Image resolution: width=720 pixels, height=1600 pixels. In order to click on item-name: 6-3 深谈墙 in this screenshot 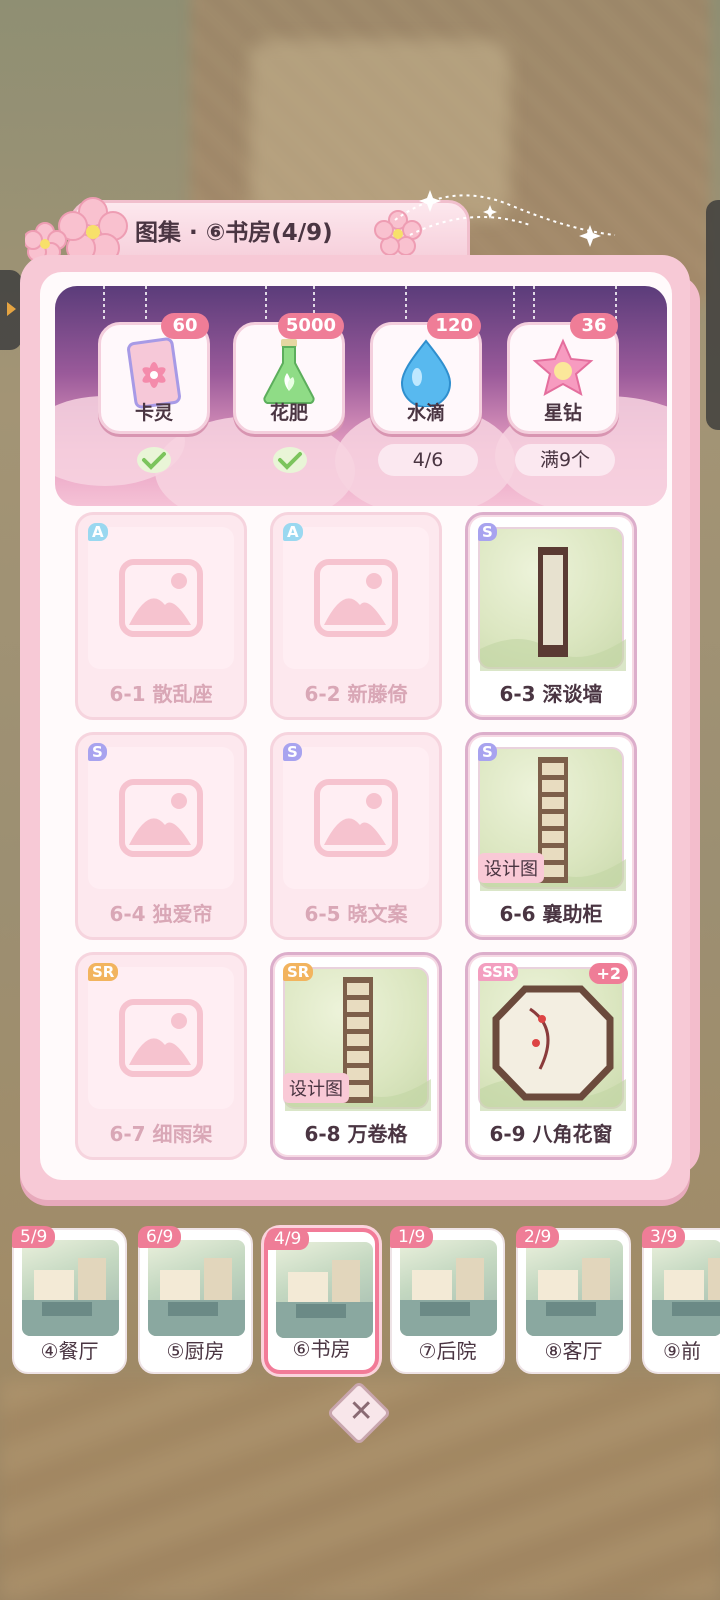, I will do `click(551, 694)`.